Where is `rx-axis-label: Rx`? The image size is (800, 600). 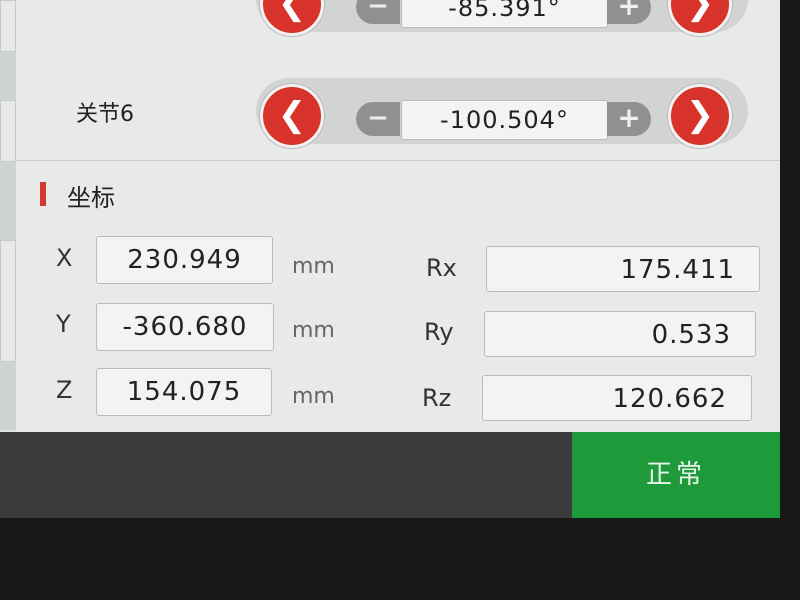 rx-axis-label: Rx is located at coordinates (441, 268).